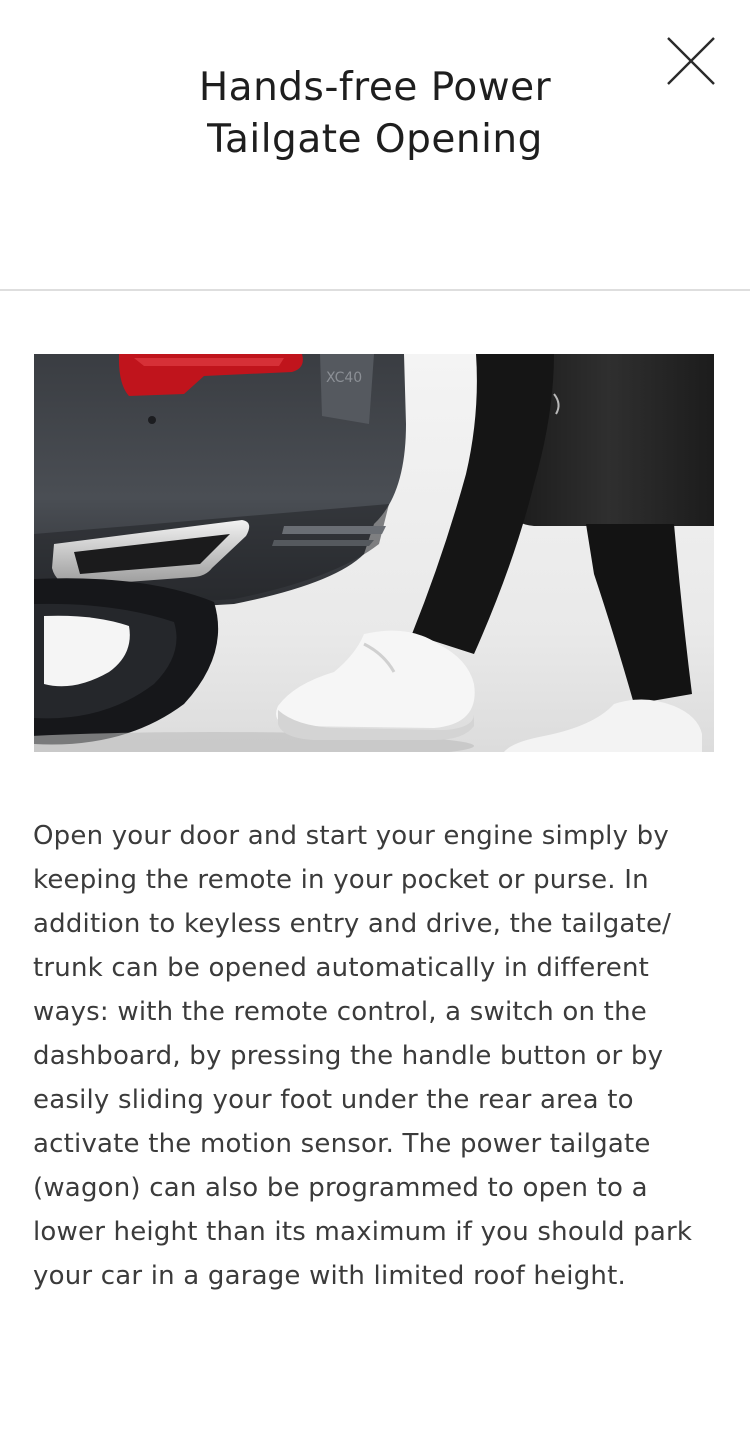  I want to click on modal-title-line-1: Hands-free Power, so click(375, 87).